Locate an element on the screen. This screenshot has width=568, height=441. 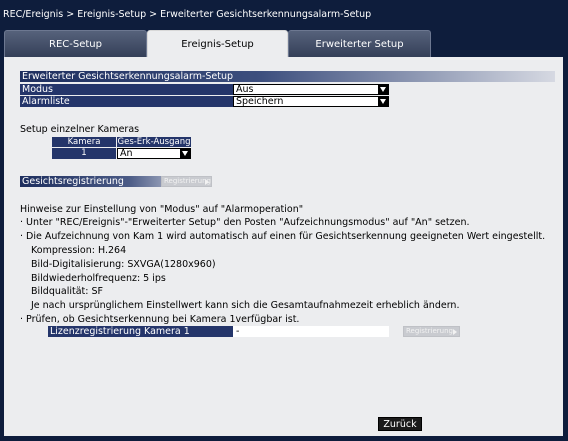
face-registration-button-label: Registrierung is located at coordinates (187, 181).